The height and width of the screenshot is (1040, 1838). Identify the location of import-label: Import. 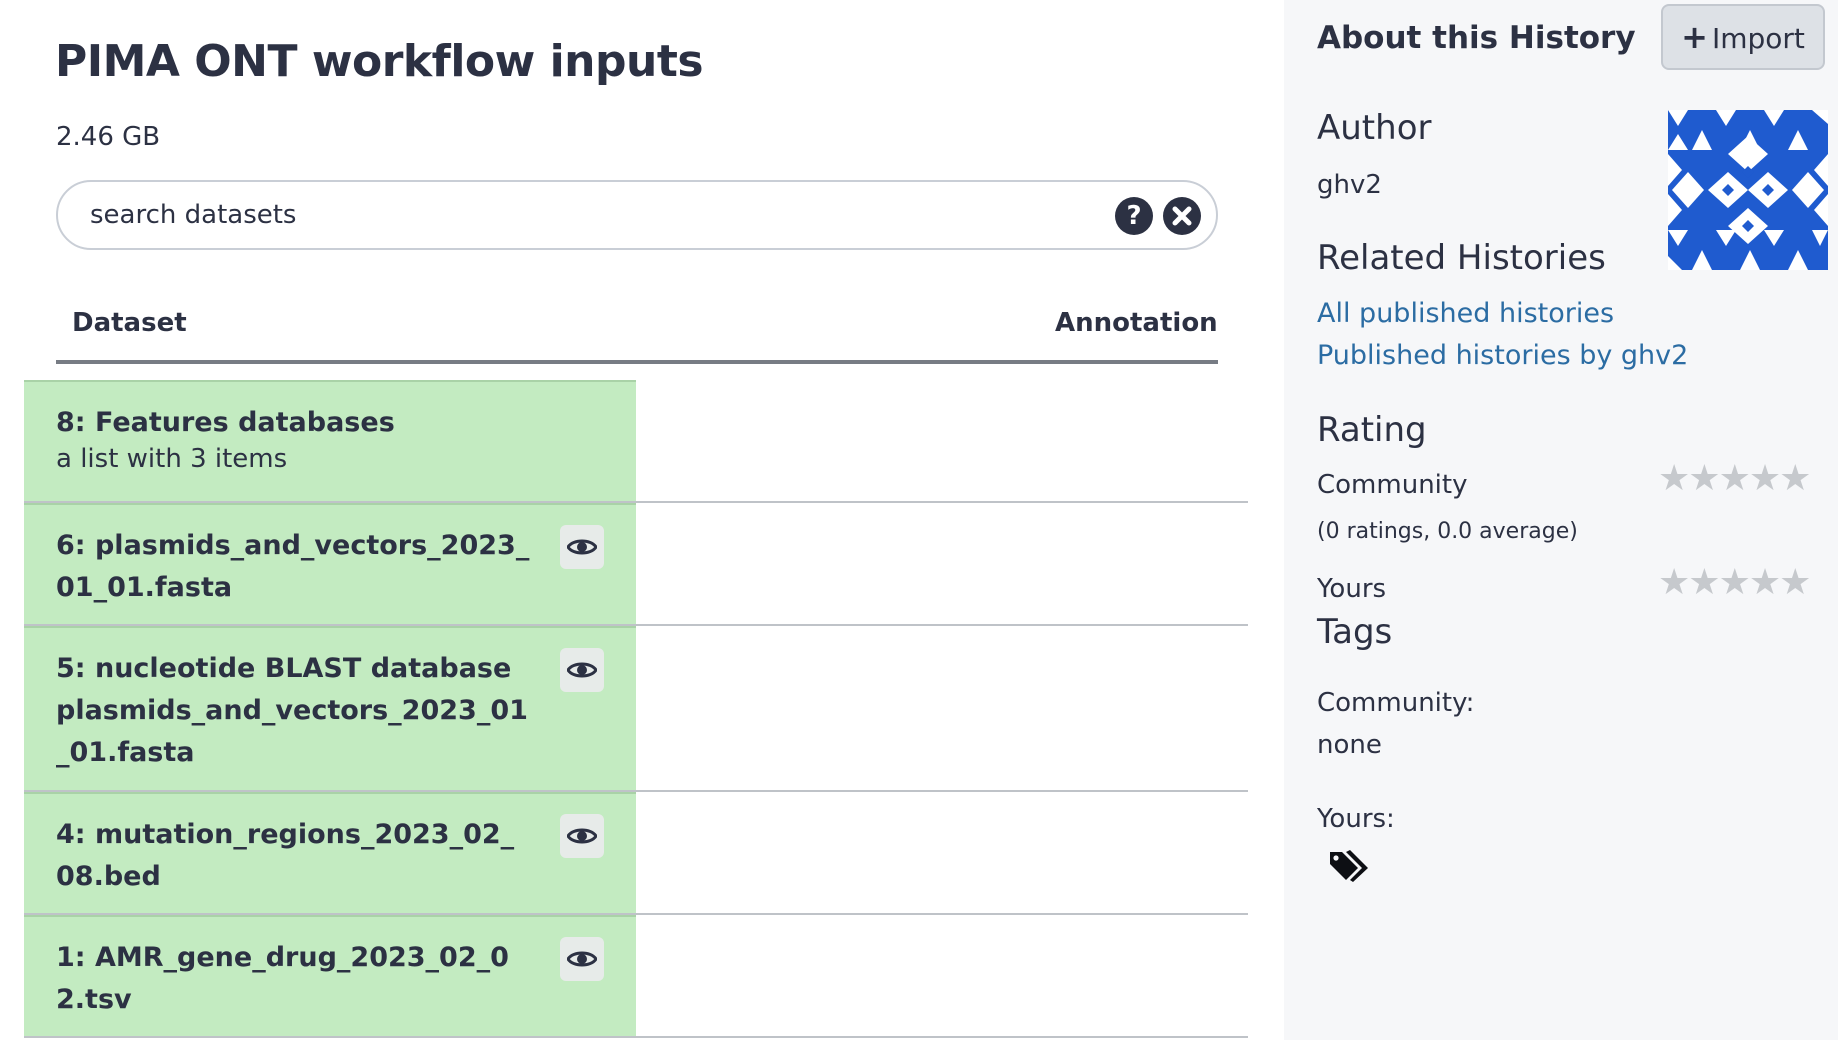
(1758, 38).